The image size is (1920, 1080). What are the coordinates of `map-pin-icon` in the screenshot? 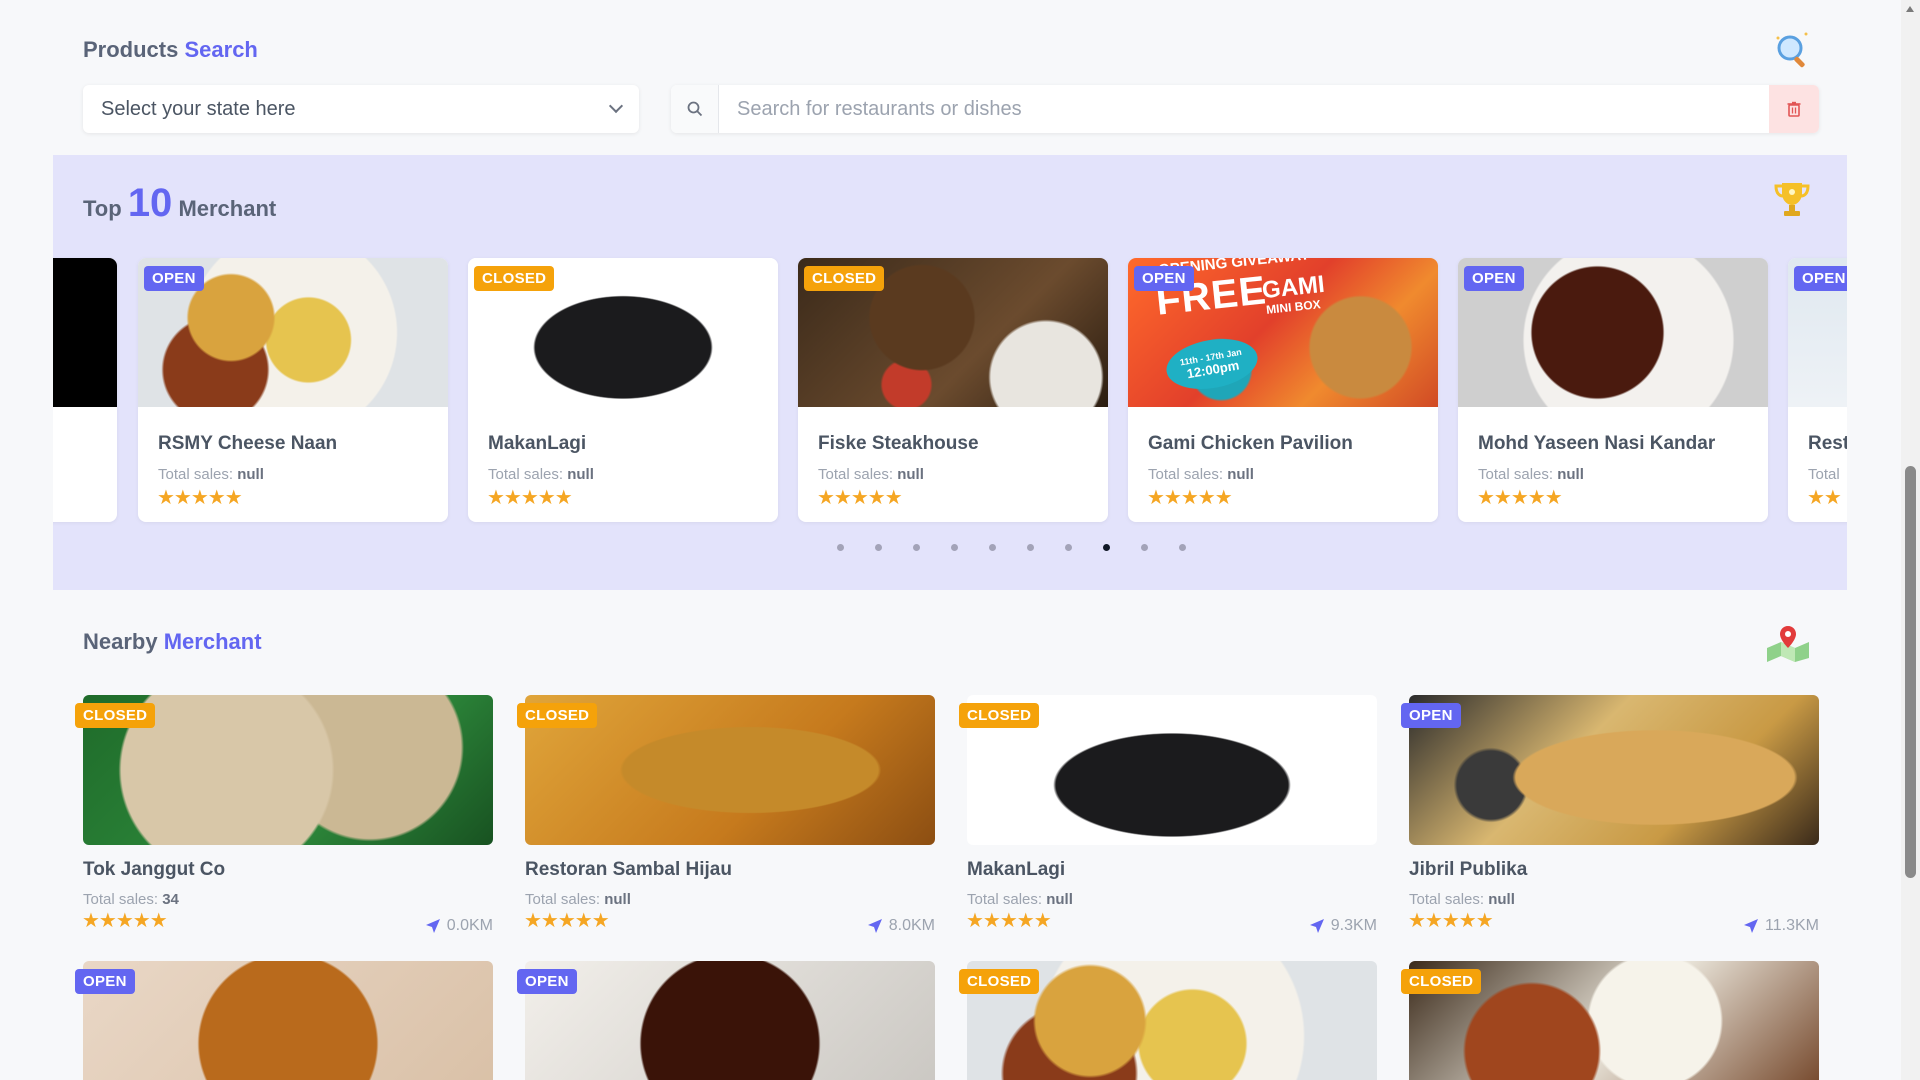 It's located at (1788, 644).